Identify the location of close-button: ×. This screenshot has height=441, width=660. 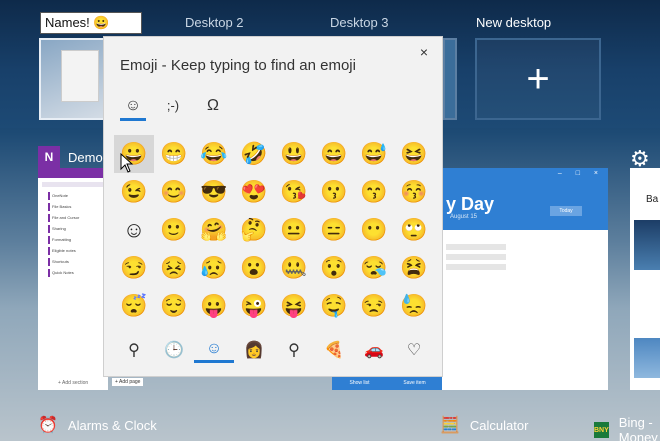
(424, 52).